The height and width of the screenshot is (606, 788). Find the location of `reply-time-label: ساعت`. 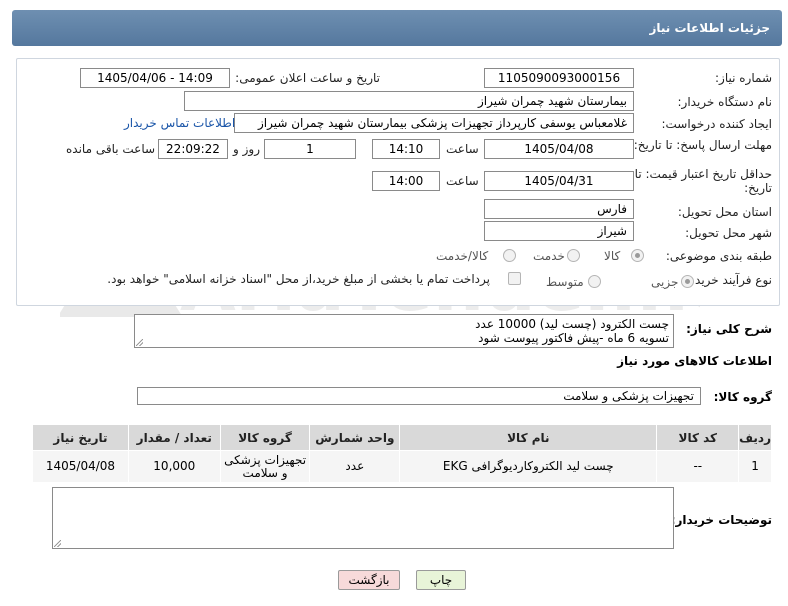

reply-time-label: ساعت is located at coordinates (462, 149).